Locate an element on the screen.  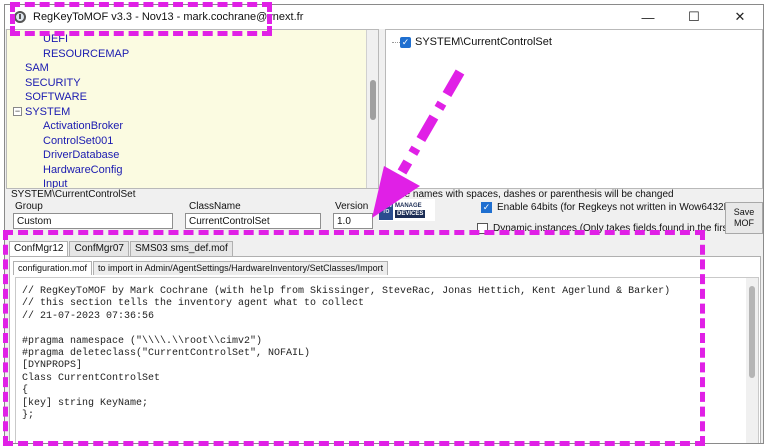
tree-item: RESOURCEMAP is located at coordinates (86, 54).